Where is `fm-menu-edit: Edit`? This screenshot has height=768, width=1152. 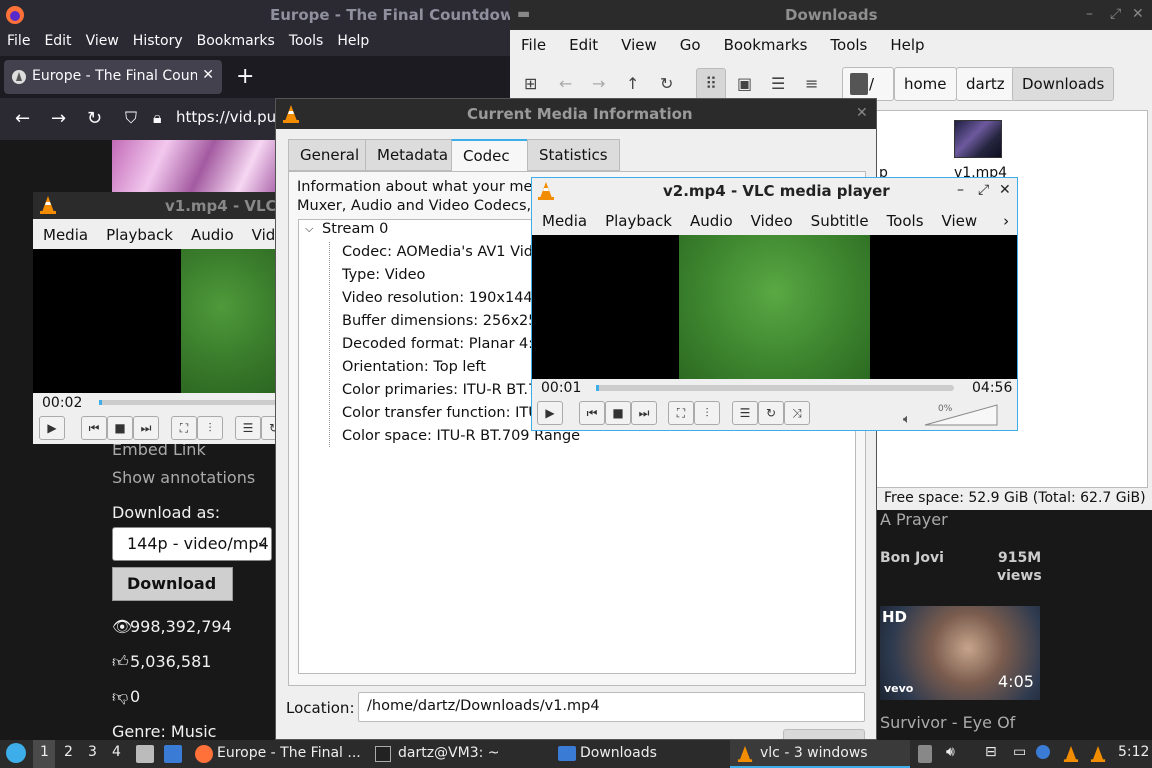 fm-menu-edit: Edit is located at coordinates (584, 45).